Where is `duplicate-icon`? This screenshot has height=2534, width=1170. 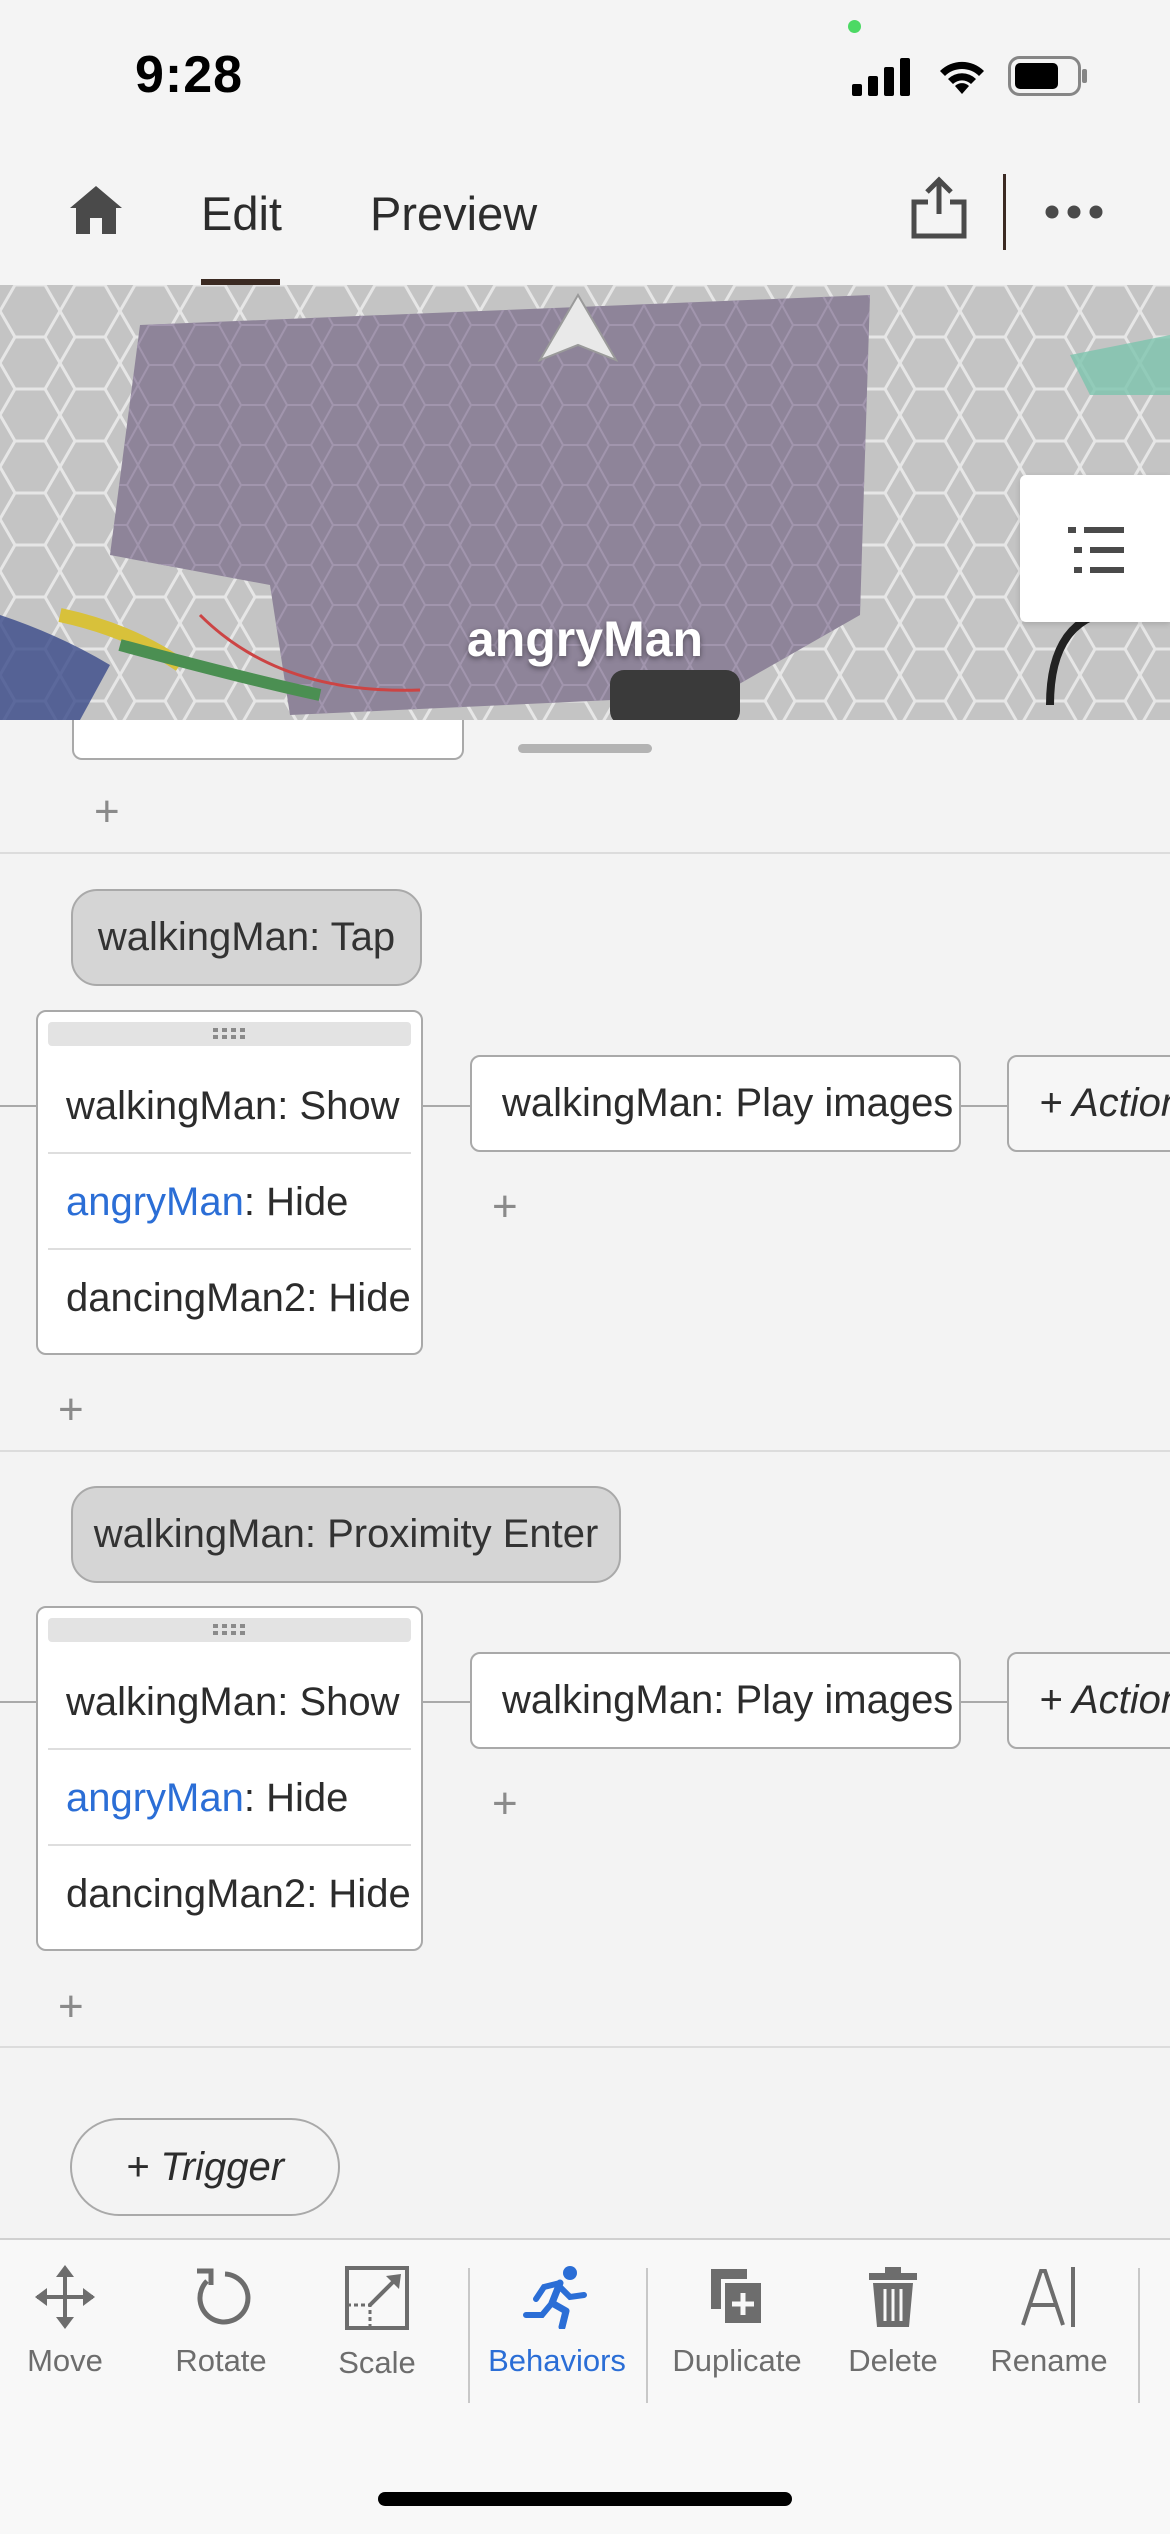 duplicate-icon is located at coordinates (738, 2298).